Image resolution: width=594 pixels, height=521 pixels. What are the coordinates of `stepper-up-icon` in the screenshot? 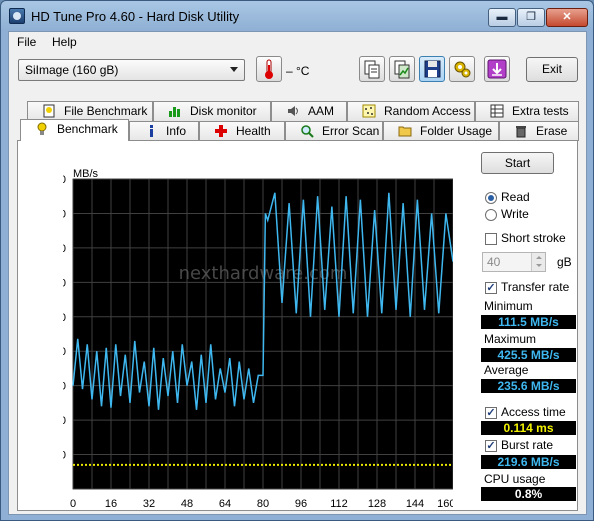 It's located at (538, 257).